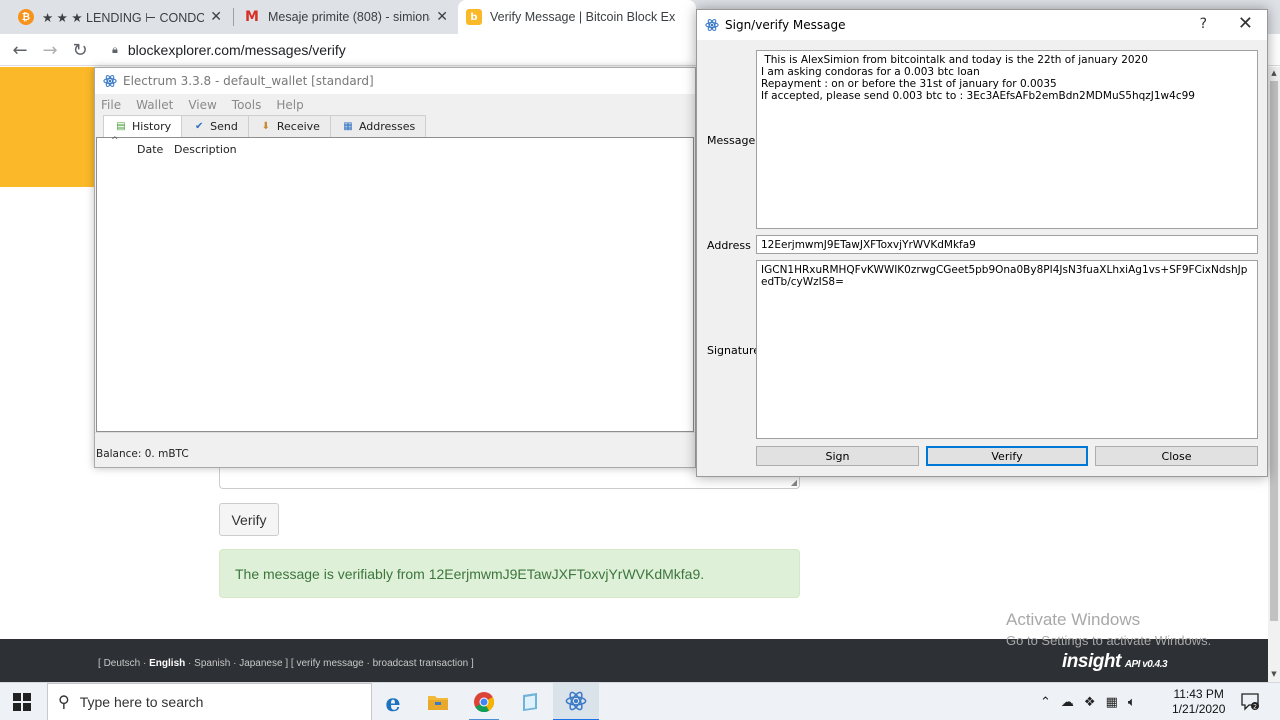 This screenshot has width=1280, height=720. I want to click on message-label: Message, so click(731, 140).